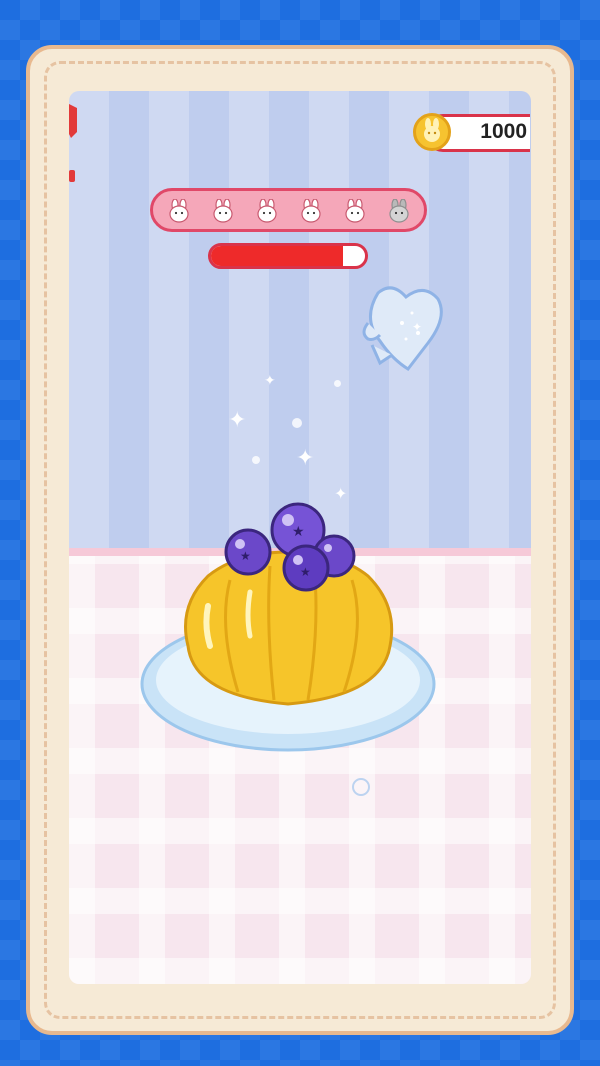  I want to click on blueberry-jelly-pudding-icon: ★ ★ ★, so click(288, 626).